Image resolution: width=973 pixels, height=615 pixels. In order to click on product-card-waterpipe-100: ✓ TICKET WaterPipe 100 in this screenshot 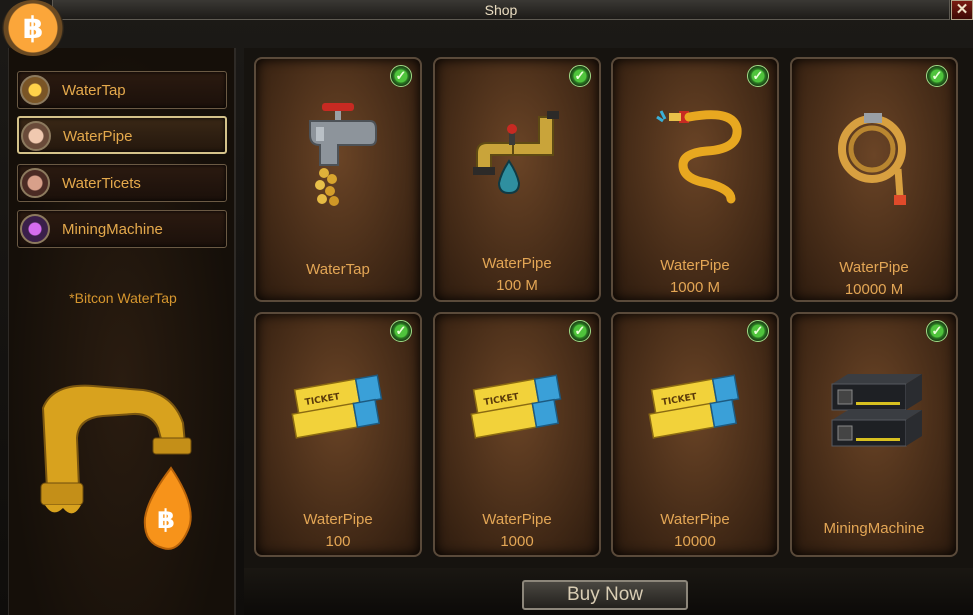, I will do `click(338, 434)`.